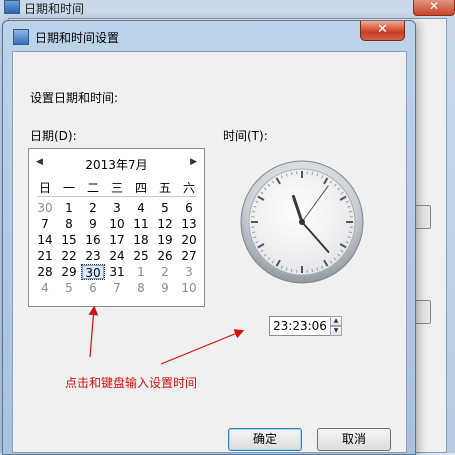 The height and width of the screenshot is (455, 455). I want to click on cancel-button: 取消, so click(354, 439).